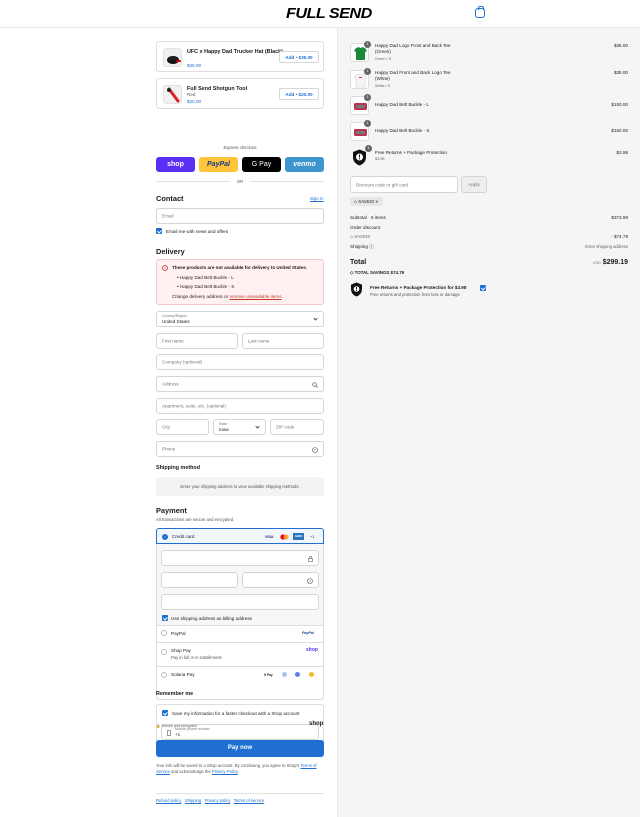  I want to click on shop-pay-button: shop, so click(175, 164).